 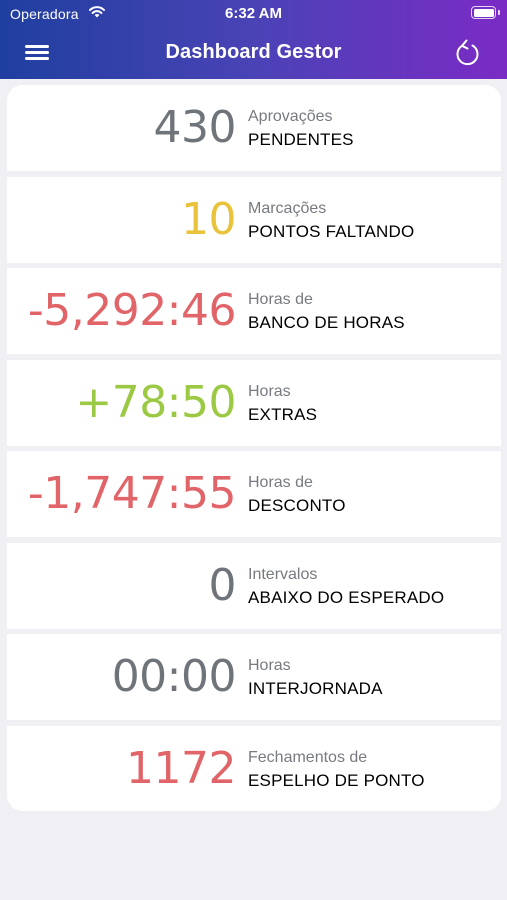 I want to click on card-label-bottom: EXTRAS, so click(x=283, y=414).